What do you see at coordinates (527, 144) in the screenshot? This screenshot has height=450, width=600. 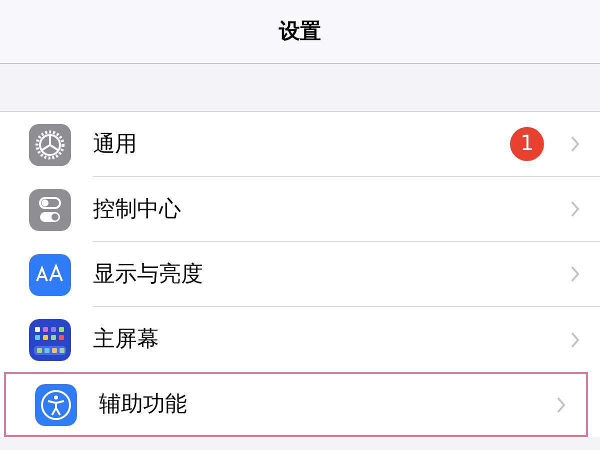 I see `notification-badge: 1` at bounding box center [527, 144].